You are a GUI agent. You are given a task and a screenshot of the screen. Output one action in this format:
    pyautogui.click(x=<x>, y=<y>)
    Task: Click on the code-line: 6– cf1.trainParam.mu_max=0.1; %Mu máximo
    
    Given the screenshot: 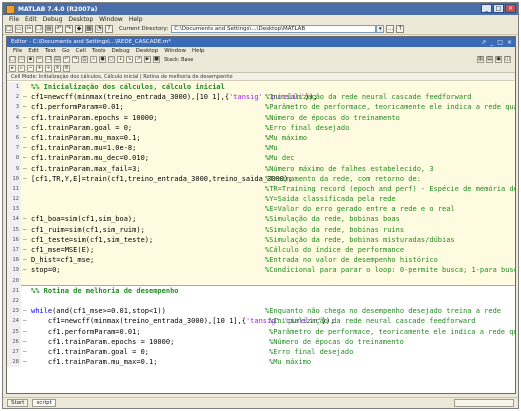 What is the action you would take?
    pyautogui.click(x=261, y=138)
    